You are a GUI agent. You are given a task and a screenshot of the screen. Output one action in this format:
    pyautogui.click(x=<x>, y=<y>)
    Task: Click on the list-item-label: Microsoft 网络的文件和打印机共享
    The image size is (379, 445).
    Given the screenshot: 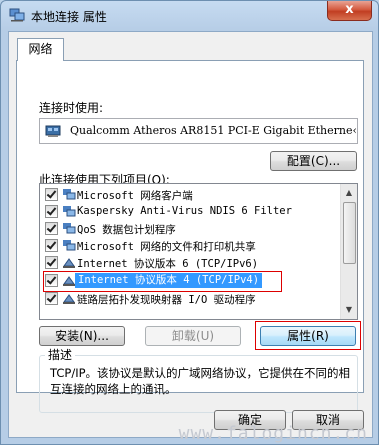 What is the action you would take?
    pyautogui.click(x=166, y=247)
    